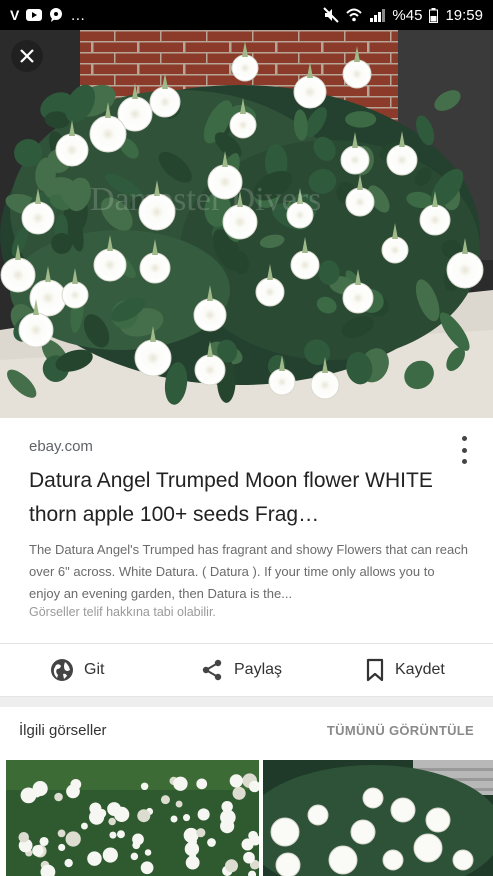 The height and width of the screenshot is (876, 493). I want to click on share-button: Paylaş, so click(241, 670).